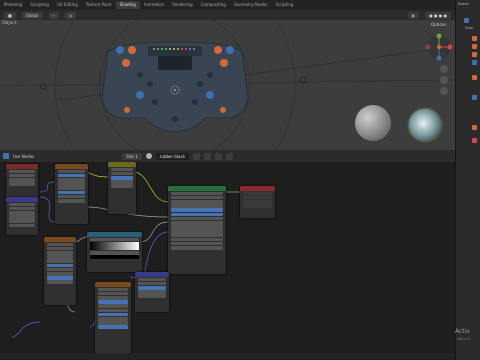 The width and height of the screenshot is (480, 360). I want to click on node-color-ramp, so click(114, 252).